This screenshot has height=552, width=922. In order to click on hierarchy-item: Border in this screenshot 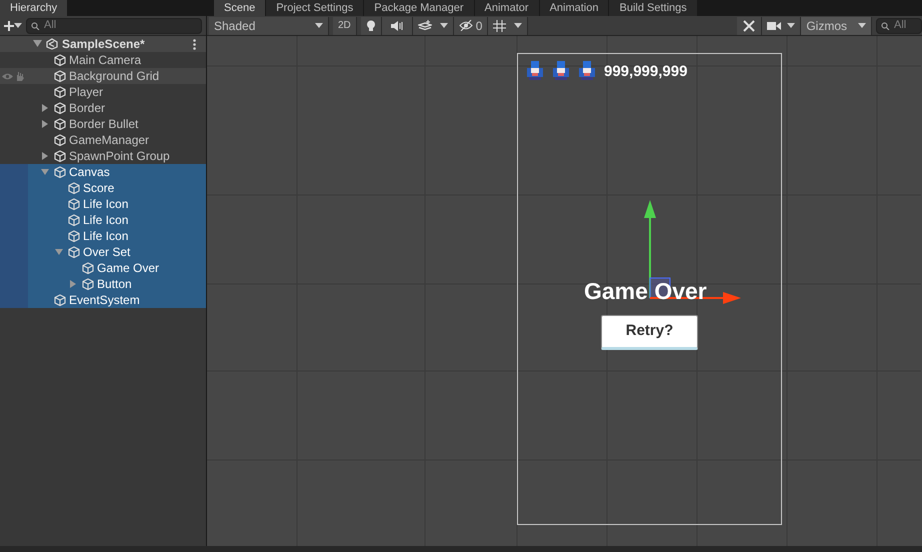, I will do `click(103, 108)`.